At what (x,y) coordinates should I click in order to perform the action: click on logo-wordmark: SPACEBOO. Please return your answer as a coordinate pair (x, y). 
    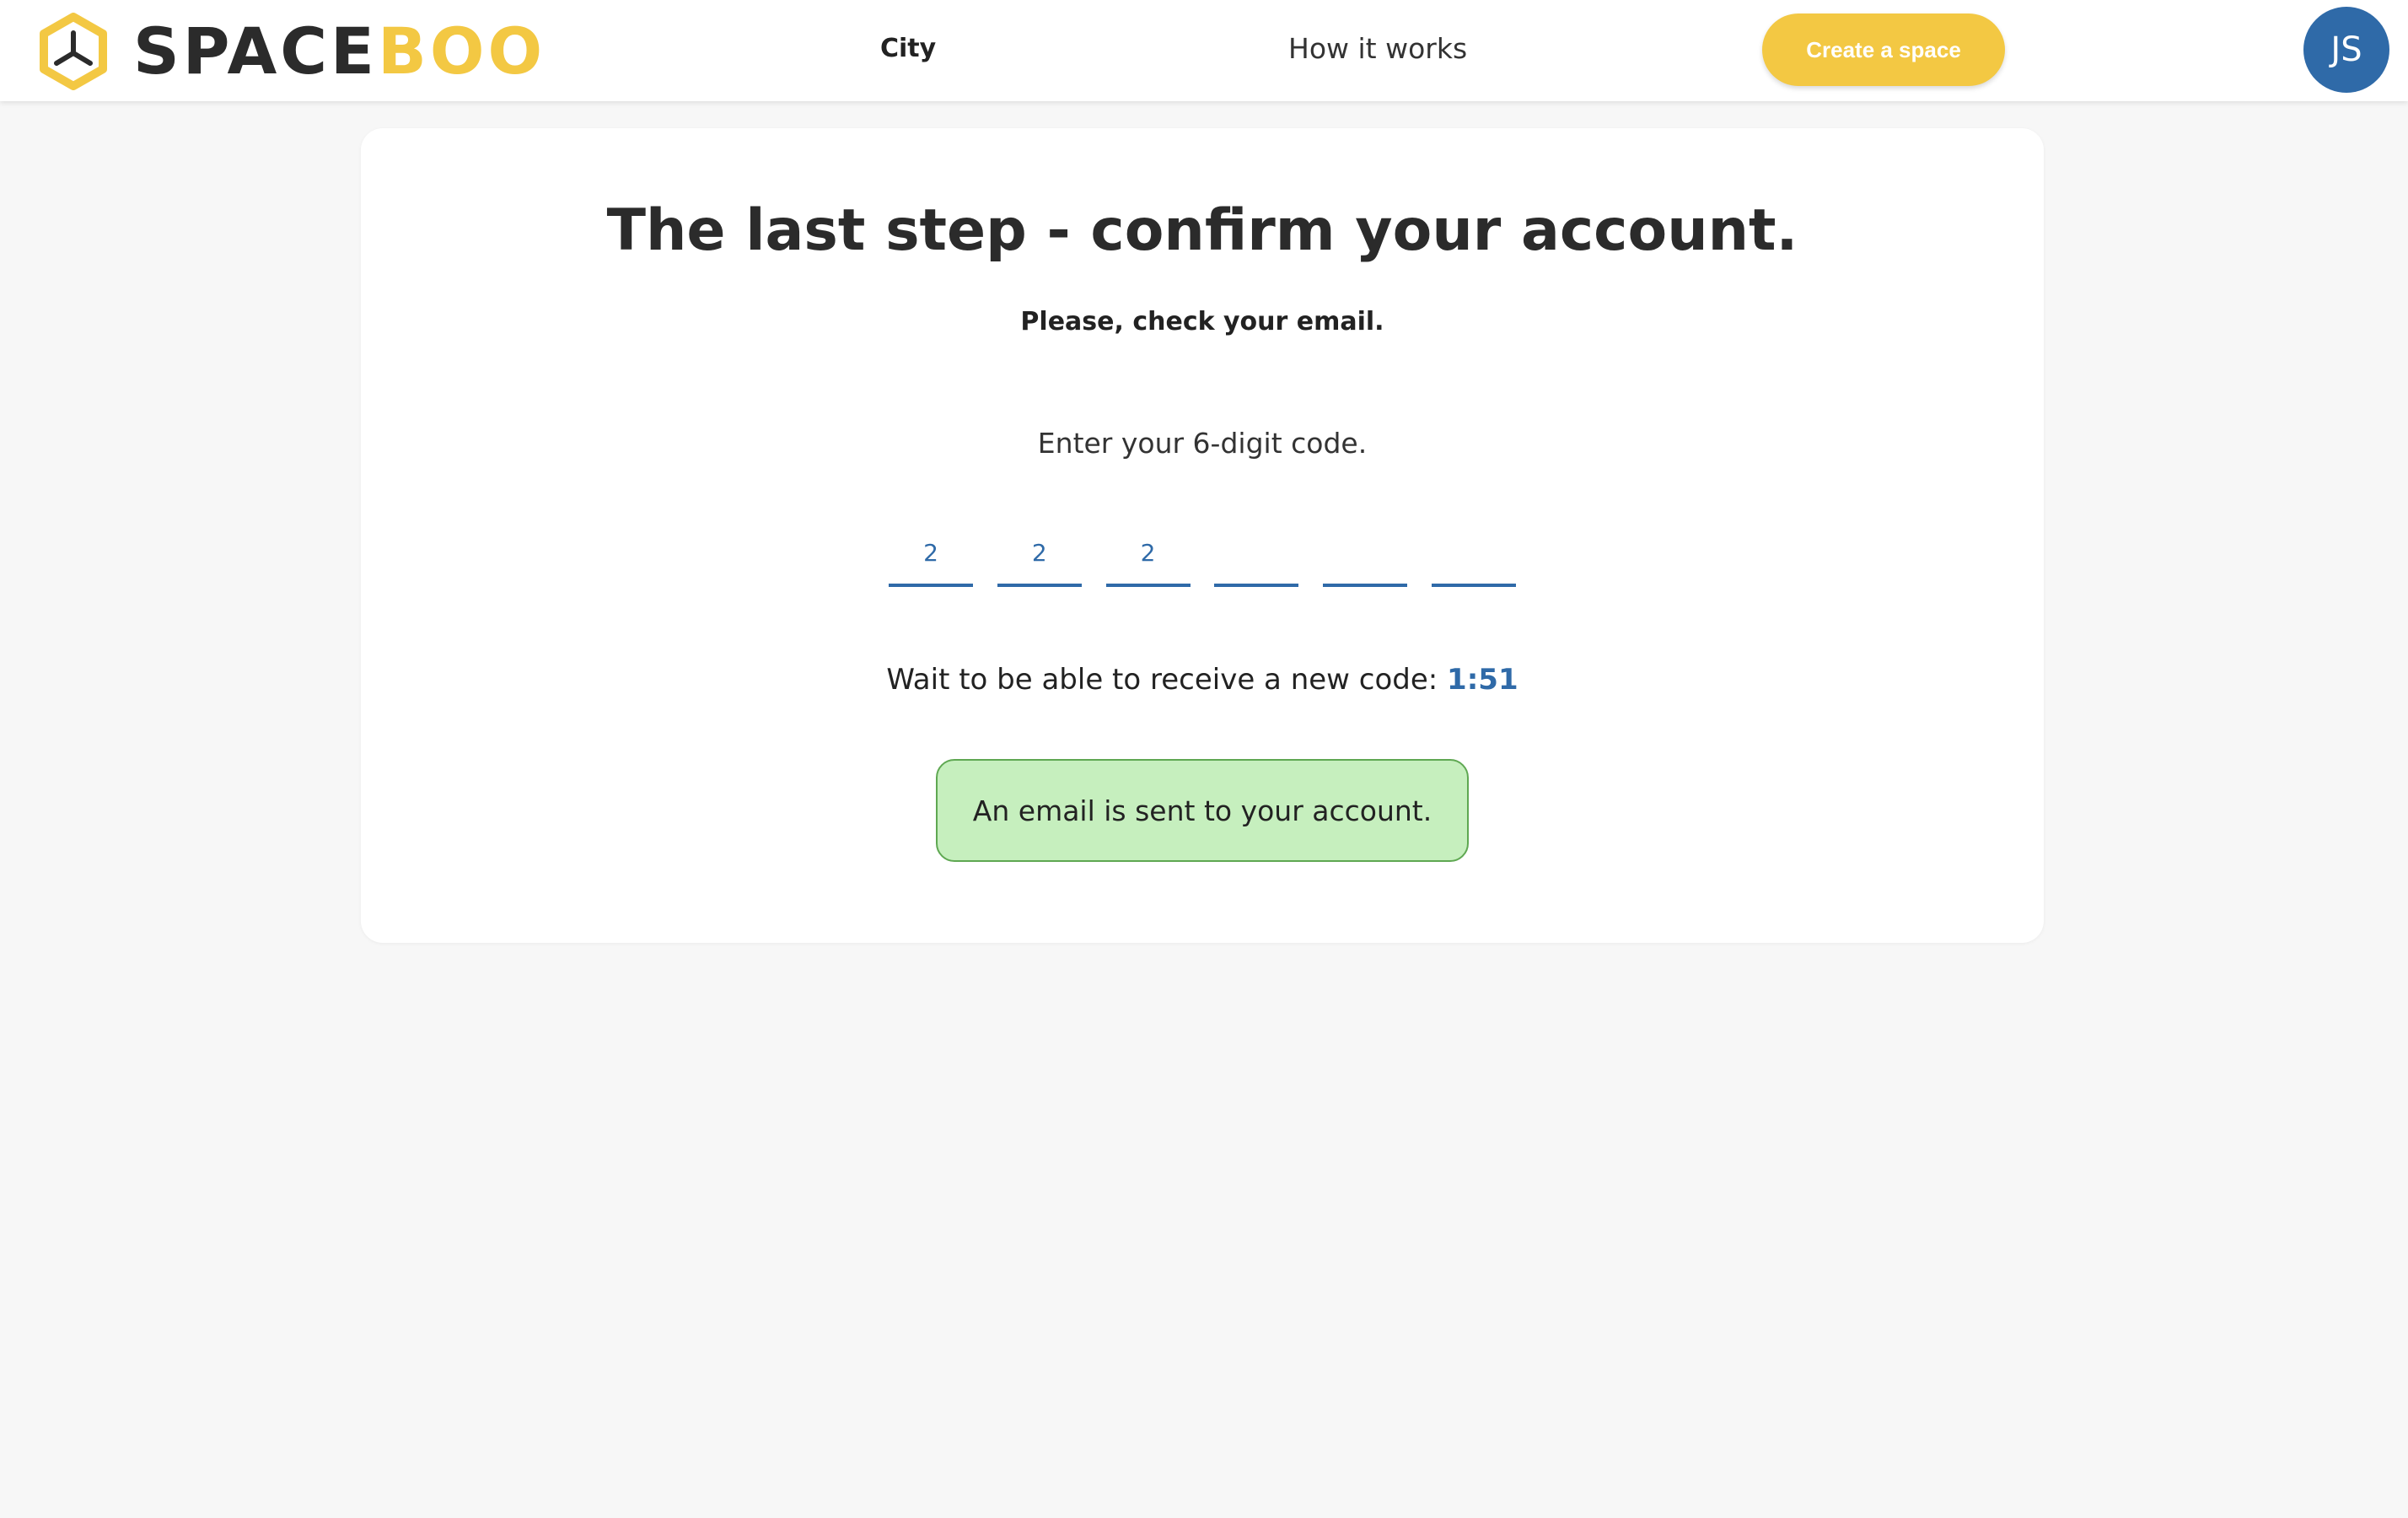
    Looking at the image, I should click on (339, 51).